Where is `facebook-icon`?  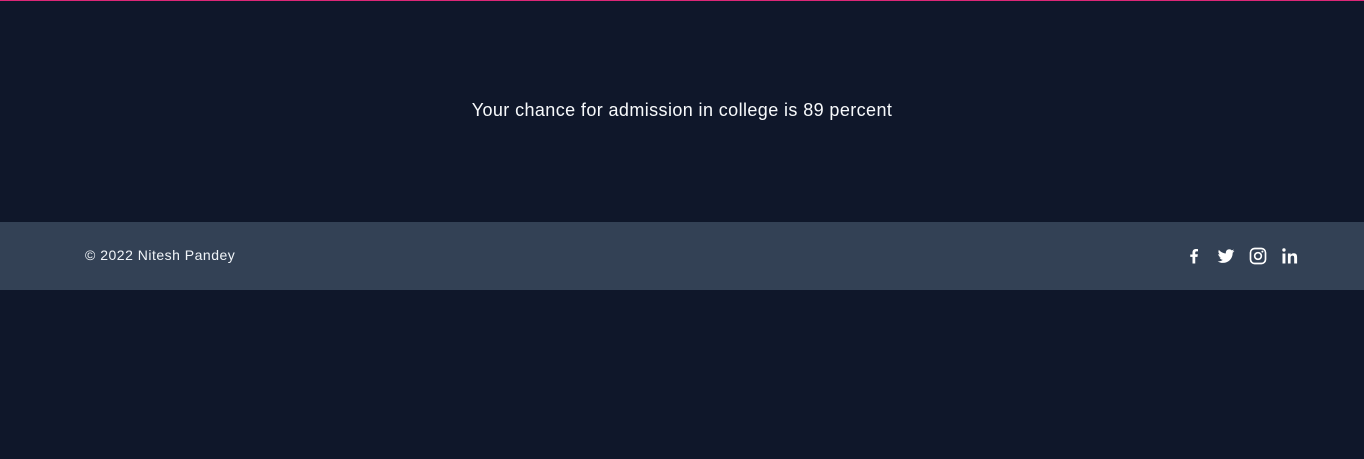
facebook-icon is located at coordinates (1194, 256).